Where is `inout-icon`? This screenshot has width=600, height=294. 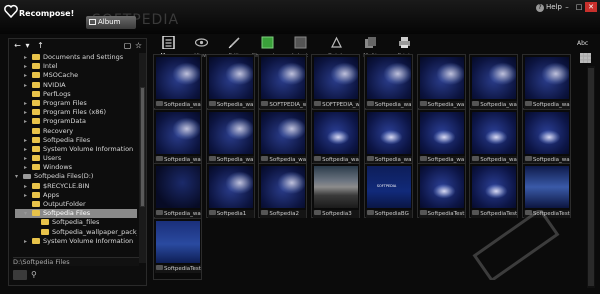 inout-icon is located at coordinates (300, 42).